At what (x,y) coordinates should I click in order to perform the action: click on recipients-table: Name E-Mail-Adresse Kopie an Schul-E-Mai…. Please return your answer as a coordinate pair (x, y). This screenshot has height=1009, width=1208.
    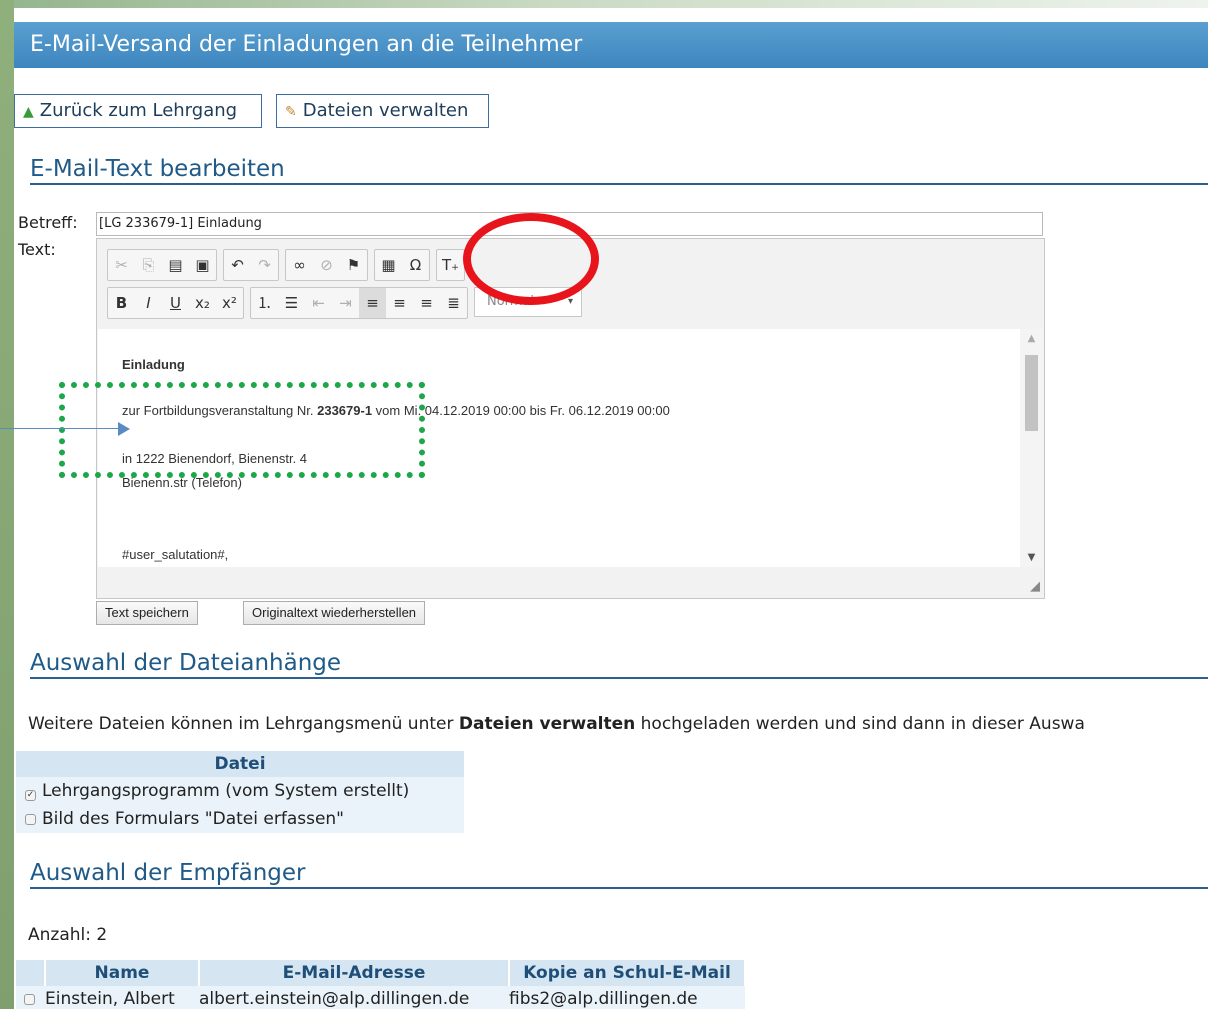
    Looking at the image, I should click on (381, 984).